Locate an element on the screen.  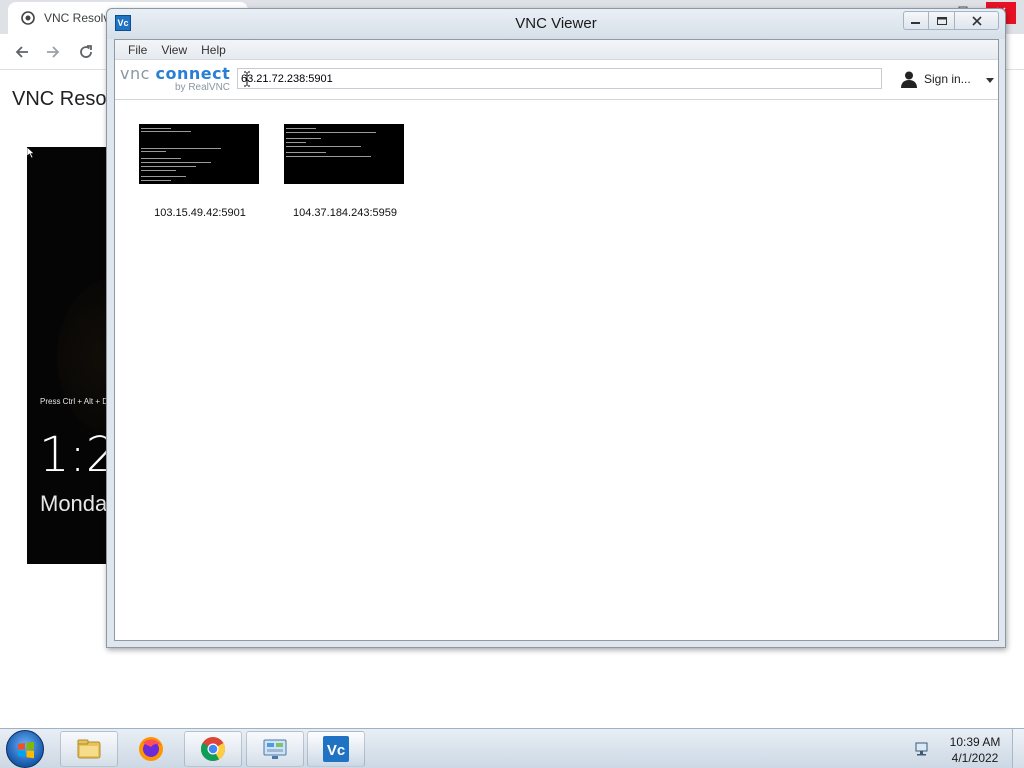
vnc-viewer-icon: Vc is located at coordinates (336, 749).